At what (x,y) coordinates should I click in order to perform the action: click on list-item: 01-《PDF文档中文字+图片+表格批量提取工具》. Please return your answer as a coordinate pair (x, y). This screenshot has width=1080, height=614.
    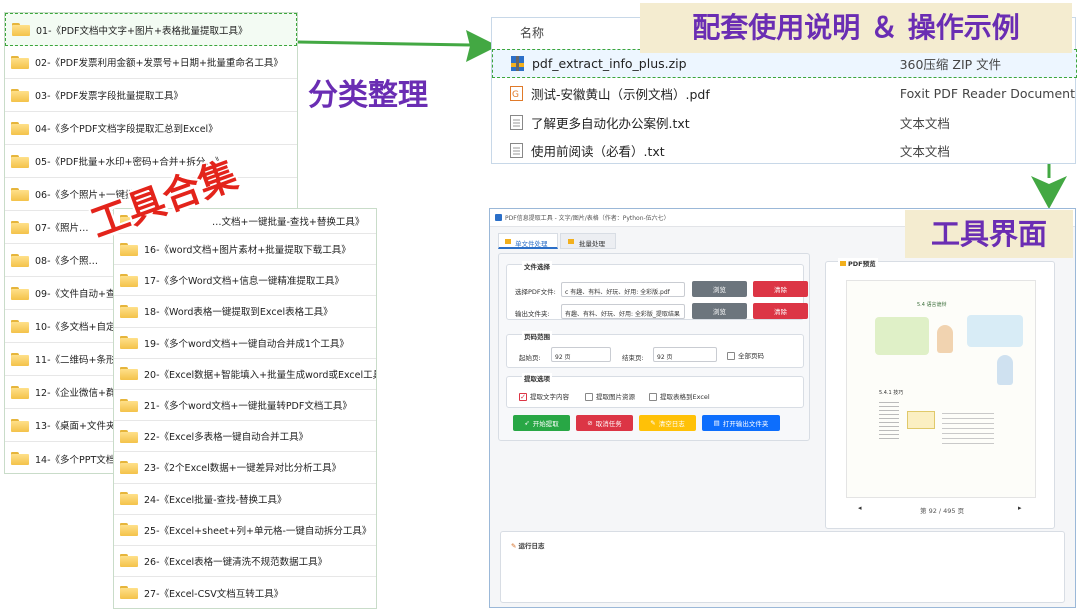
    Looking at the image, I should click on (151, 29).